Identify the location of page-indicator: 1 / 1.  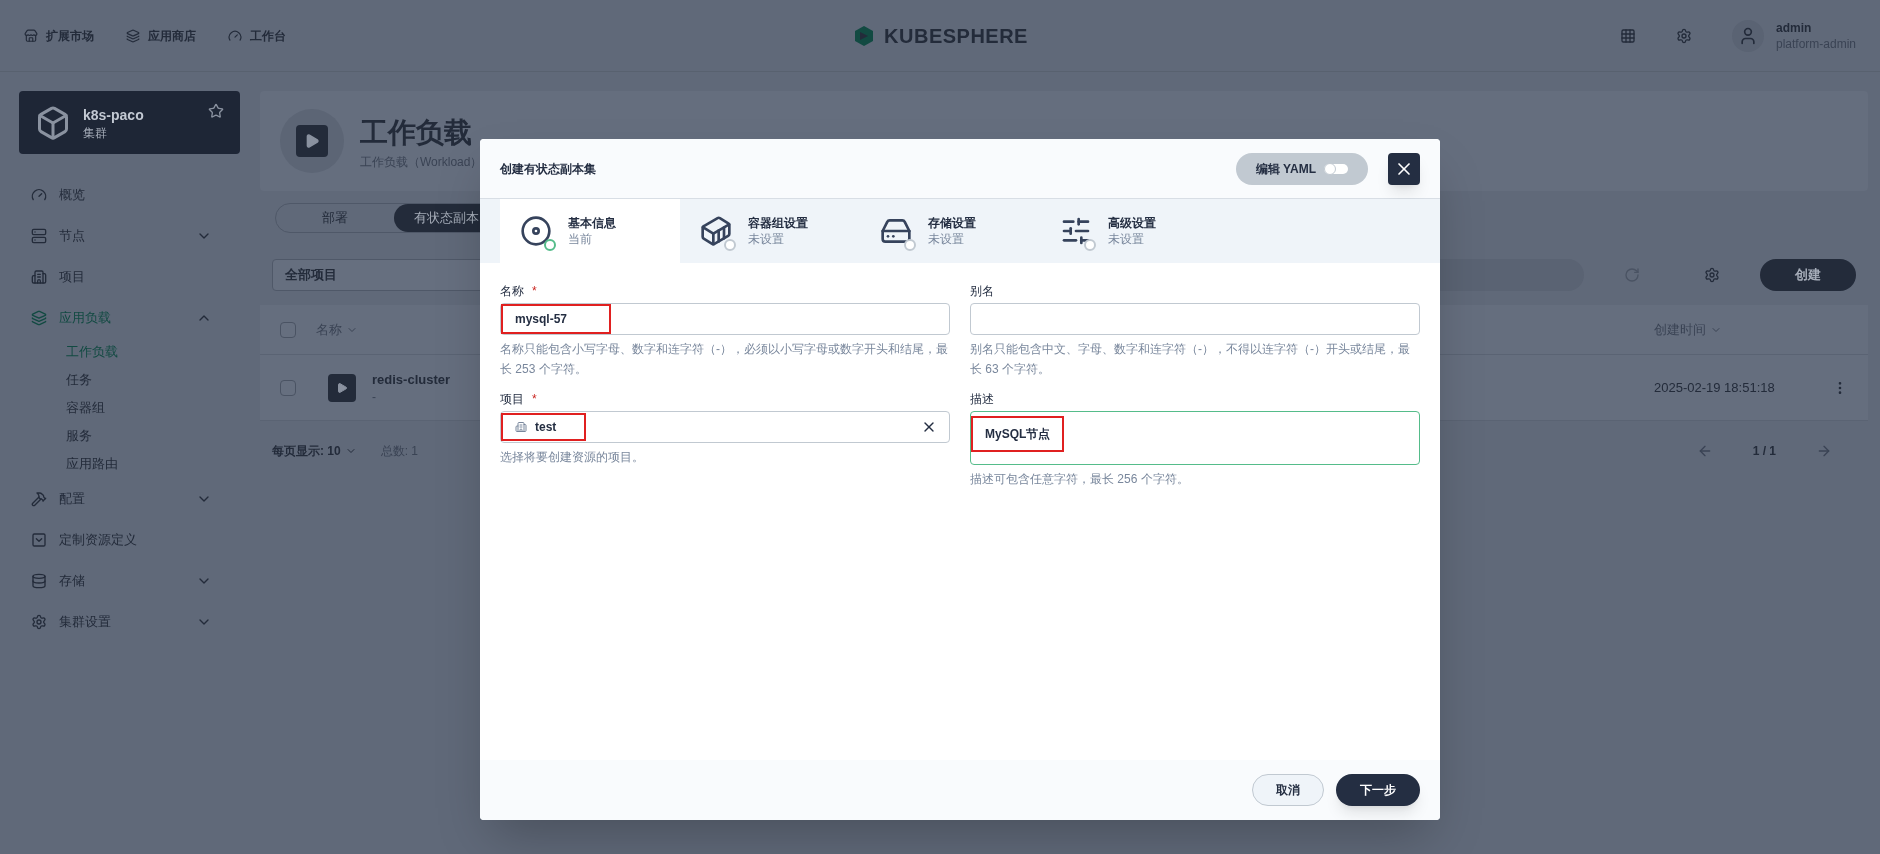
(1764, 451).